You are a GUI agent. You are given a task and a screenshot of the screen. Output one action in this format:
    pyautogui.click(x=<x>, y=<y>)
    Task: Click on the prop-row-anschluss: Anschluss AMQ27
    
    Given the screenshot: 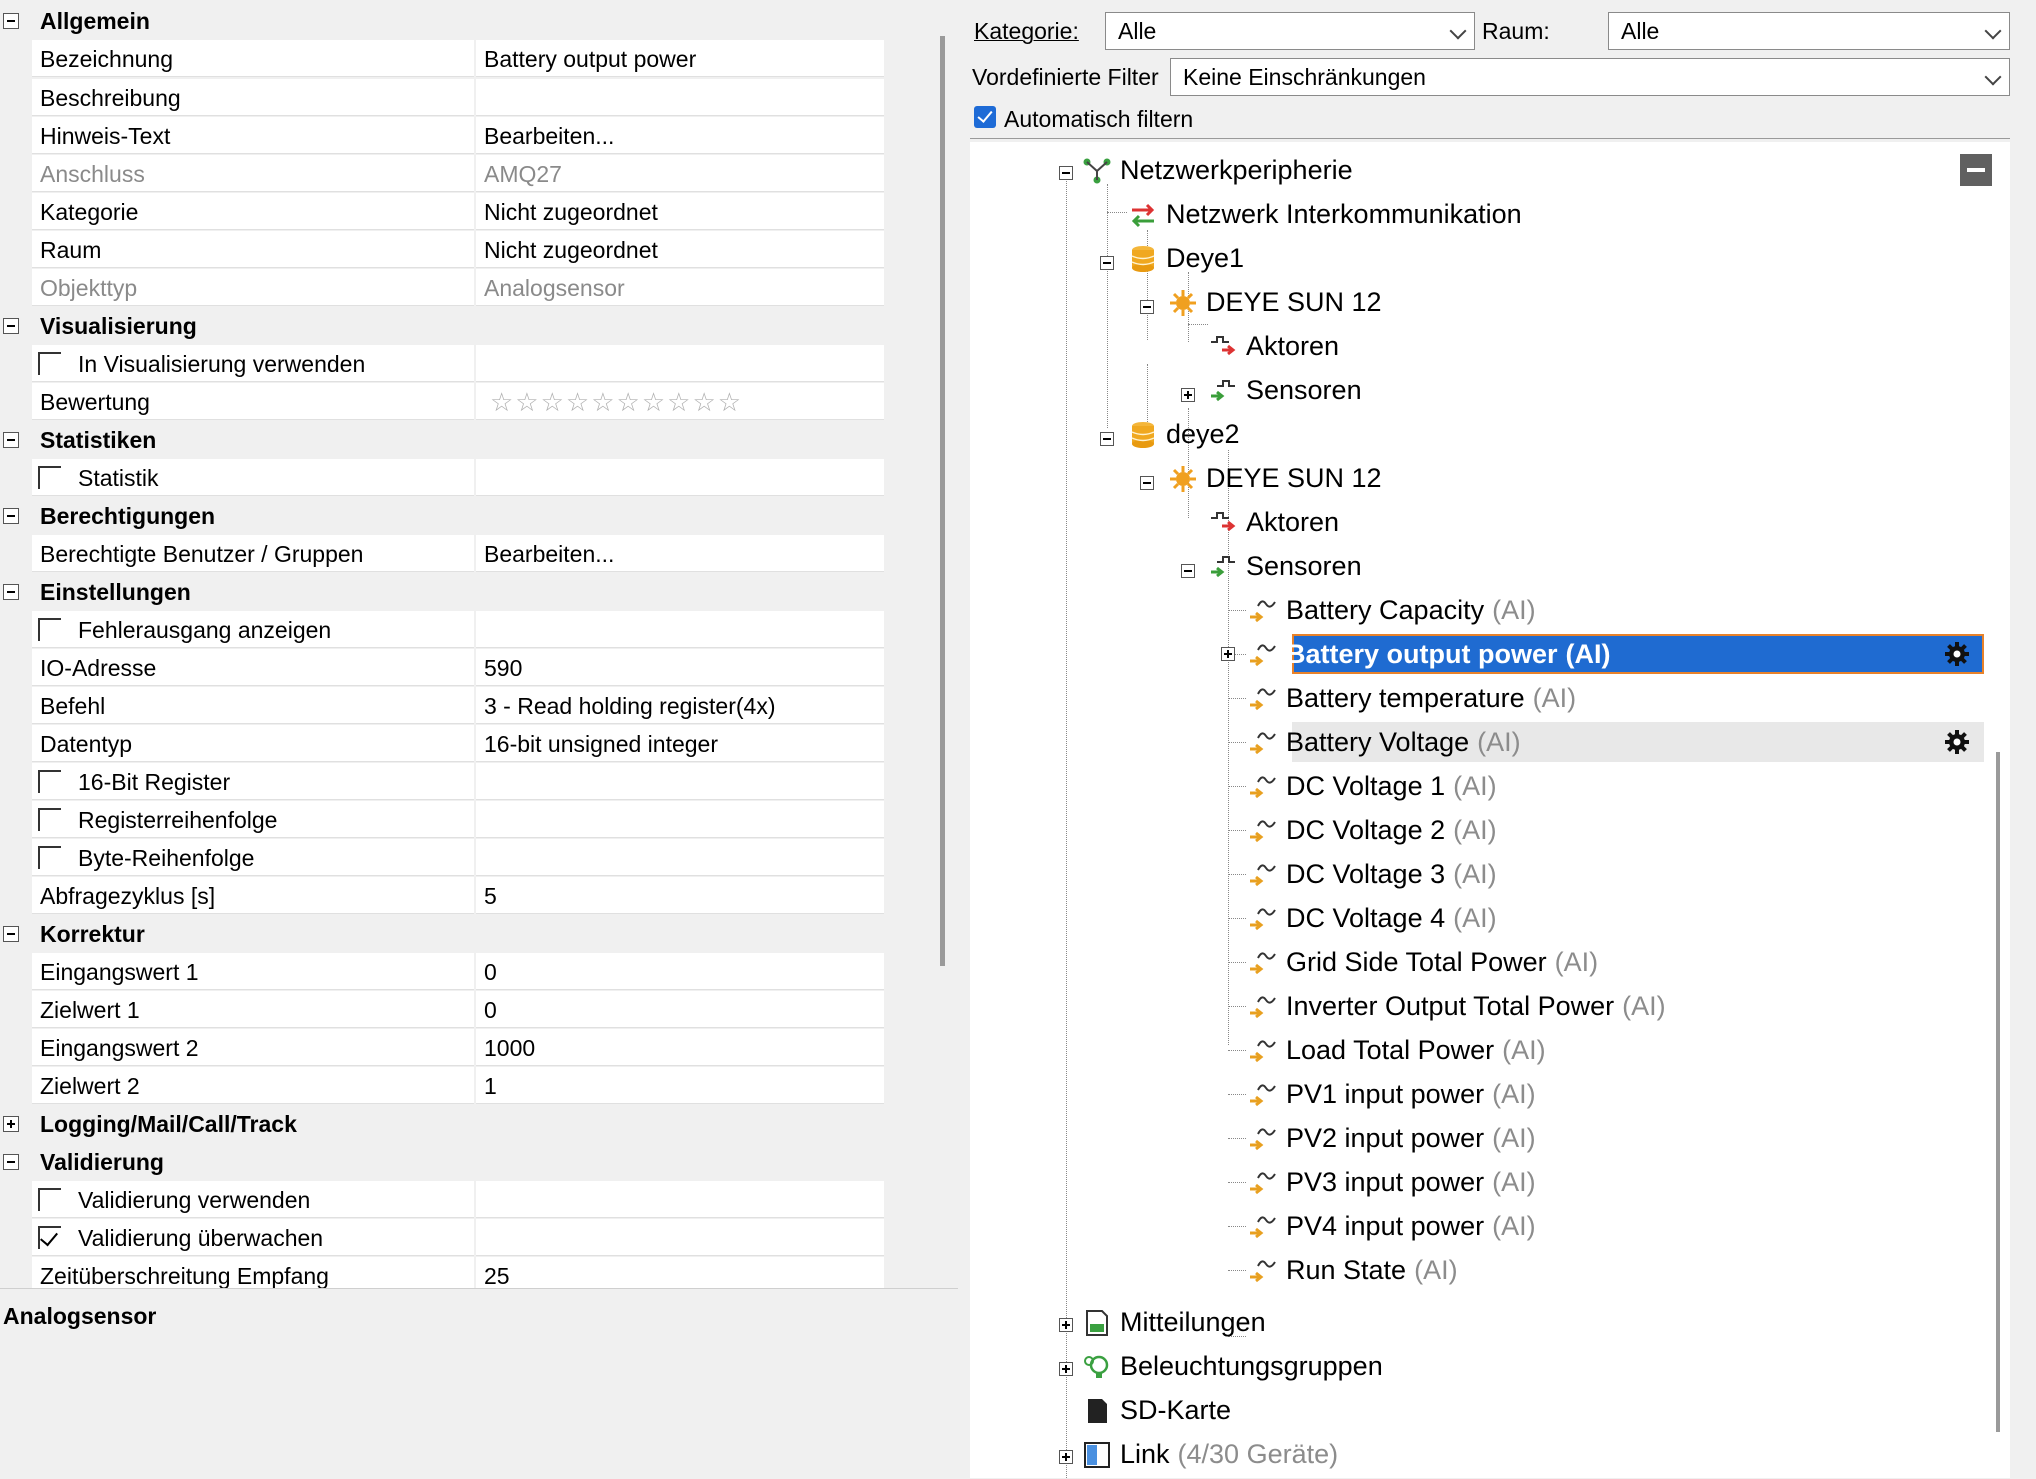 What is the action you would take?
    pyautogui.click(x=442, y=174)
    